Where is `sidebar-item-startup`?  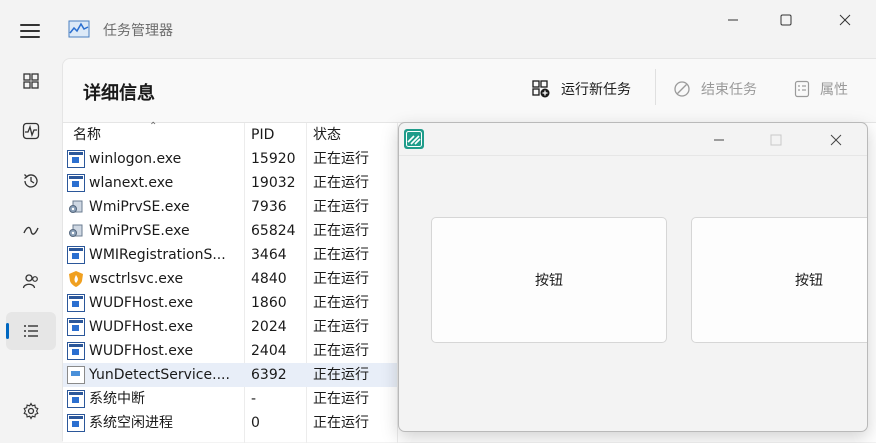
sidebar-item-startup is located at coordinates (31, 231).